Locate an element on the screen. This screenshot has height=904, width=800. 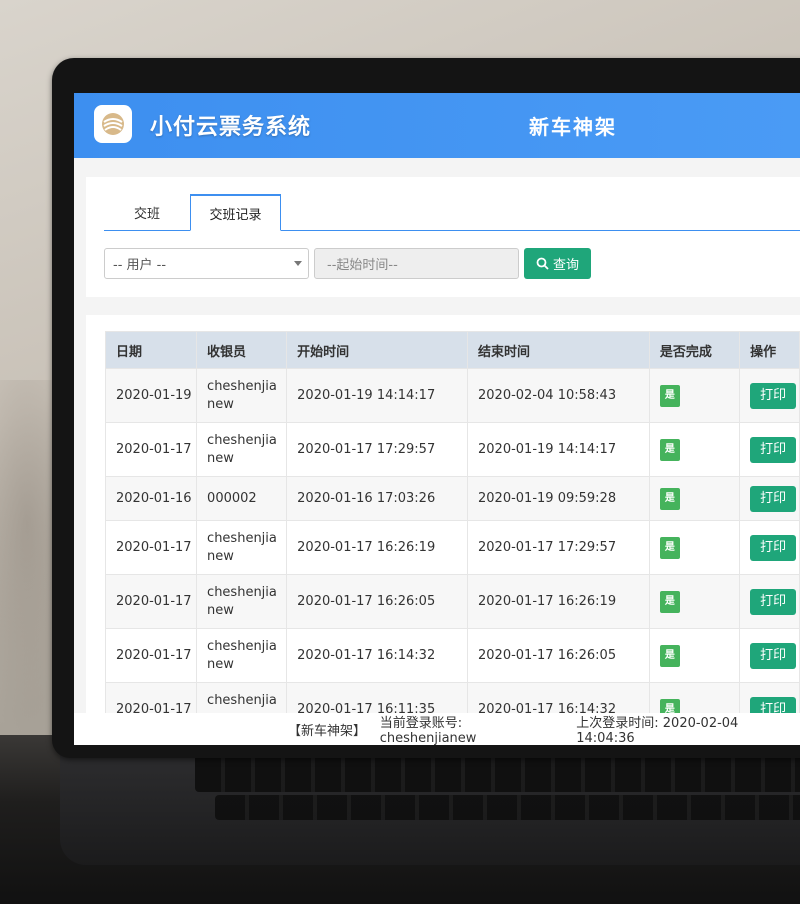
col-done: 是否完成 is located at coordinates (694, 350).